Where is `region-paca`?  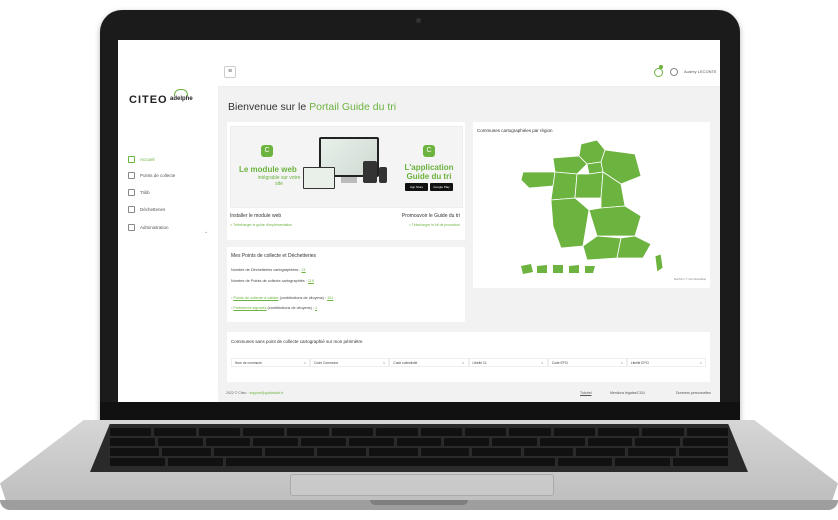
region-paca is located at coordinates (634, 247).